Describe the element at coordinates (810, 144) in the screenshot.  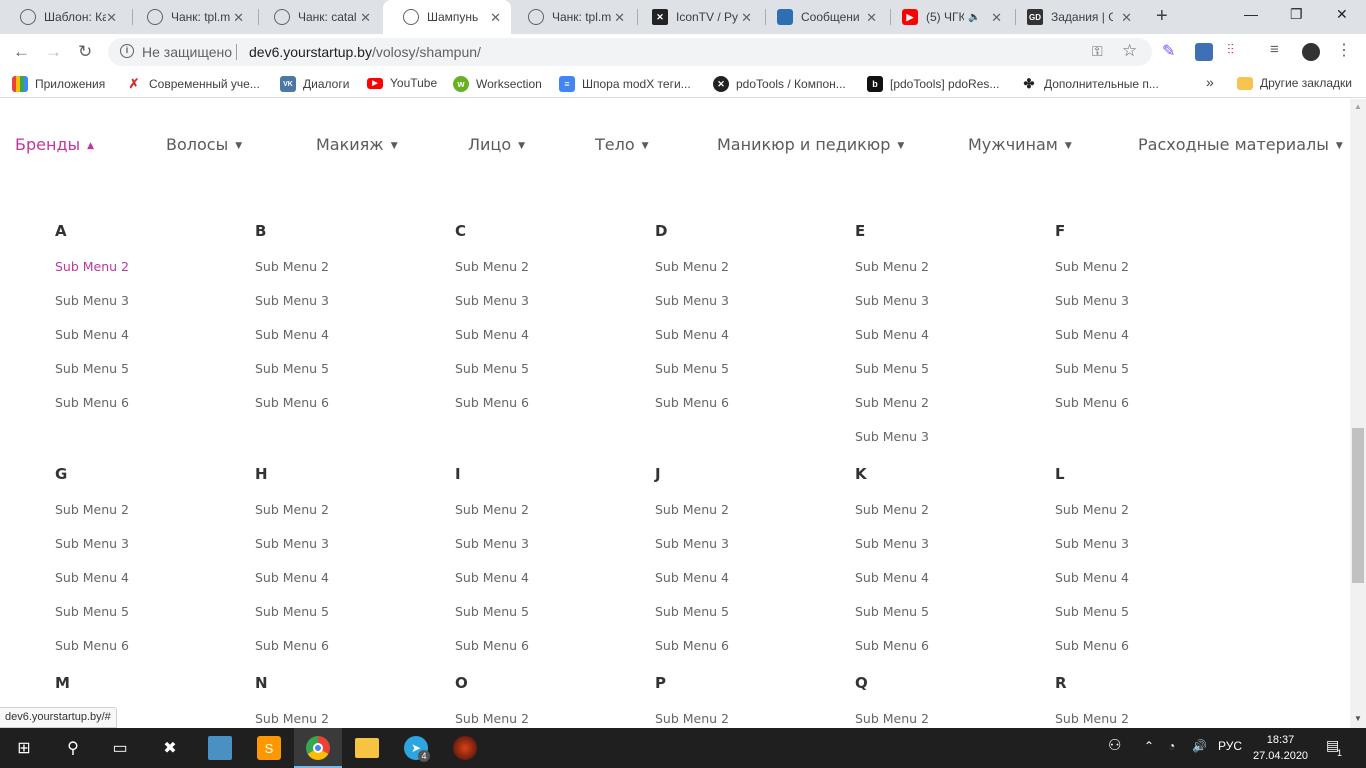
I see `nav-item-manicure: Маникюр и педикюр ▼` at that location.